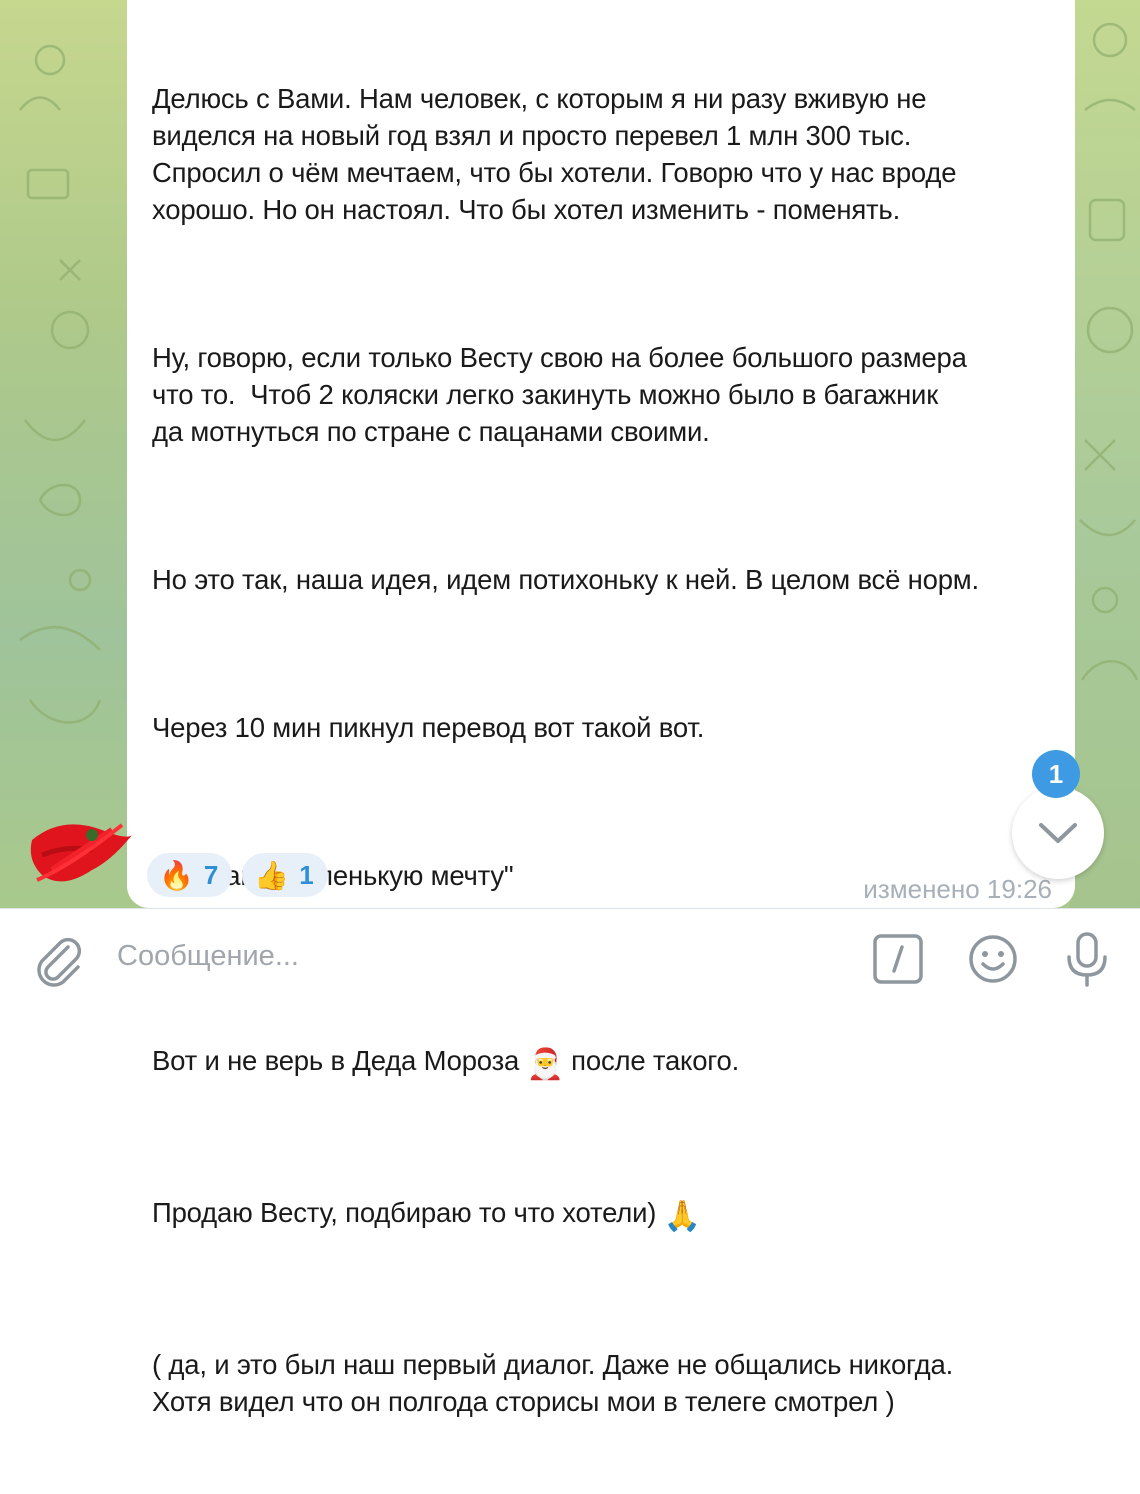 The image size is (1140, 1494). Describe the element at coordinates (272, 875) in the screenshot. I see `thumbs-up-emoji: 👍` at that location.